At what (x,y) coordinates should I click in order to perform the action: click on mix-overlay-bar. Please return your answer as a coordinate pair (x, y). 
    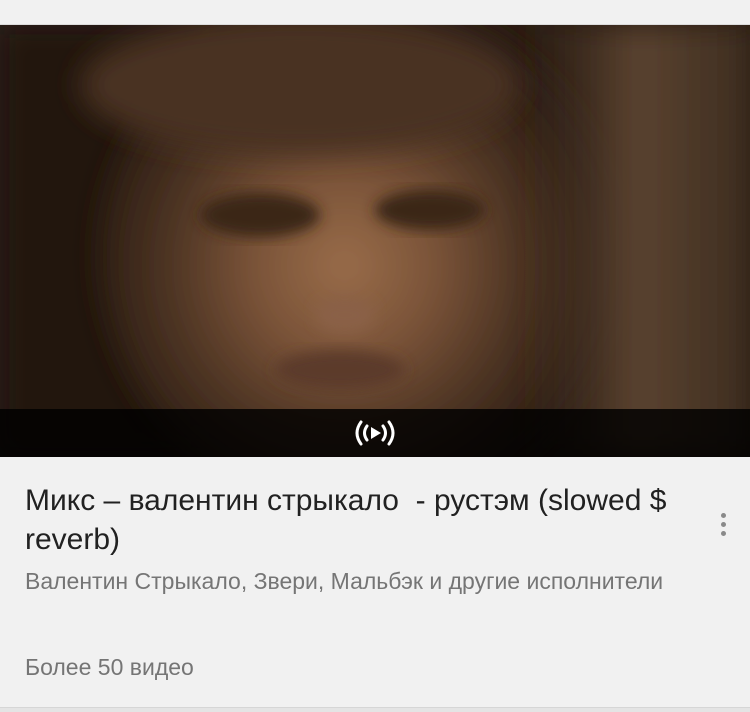
    Looking at the image, I should click on (375, 433).